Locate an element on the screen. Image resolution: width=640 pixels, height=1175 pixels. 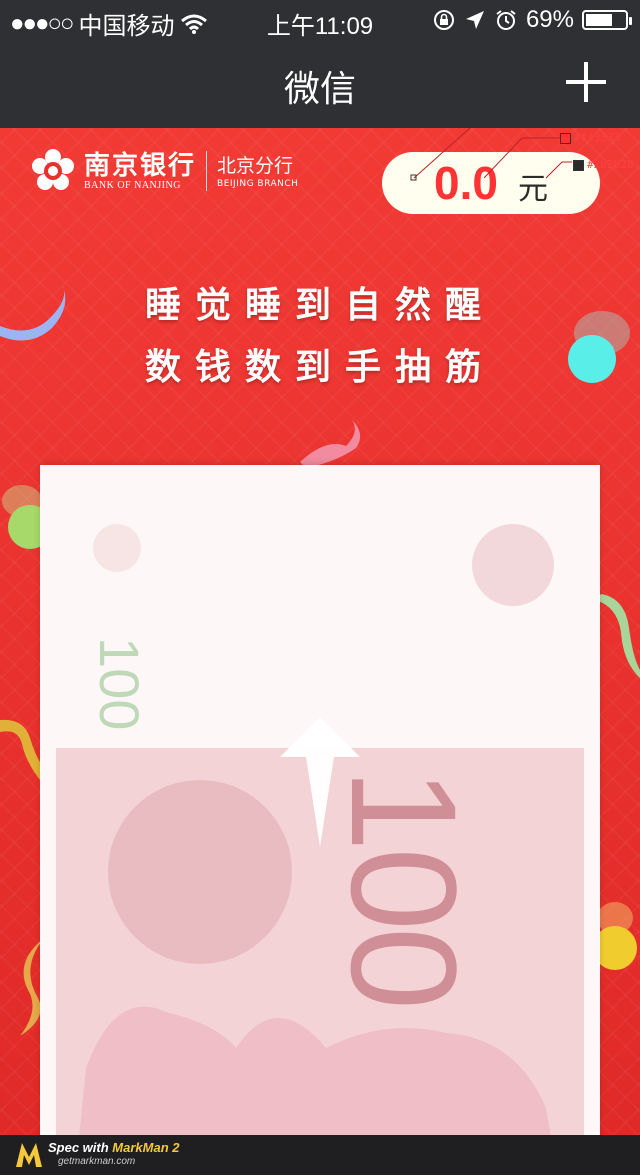
alarm-icon is located at coordinates (506, 20).